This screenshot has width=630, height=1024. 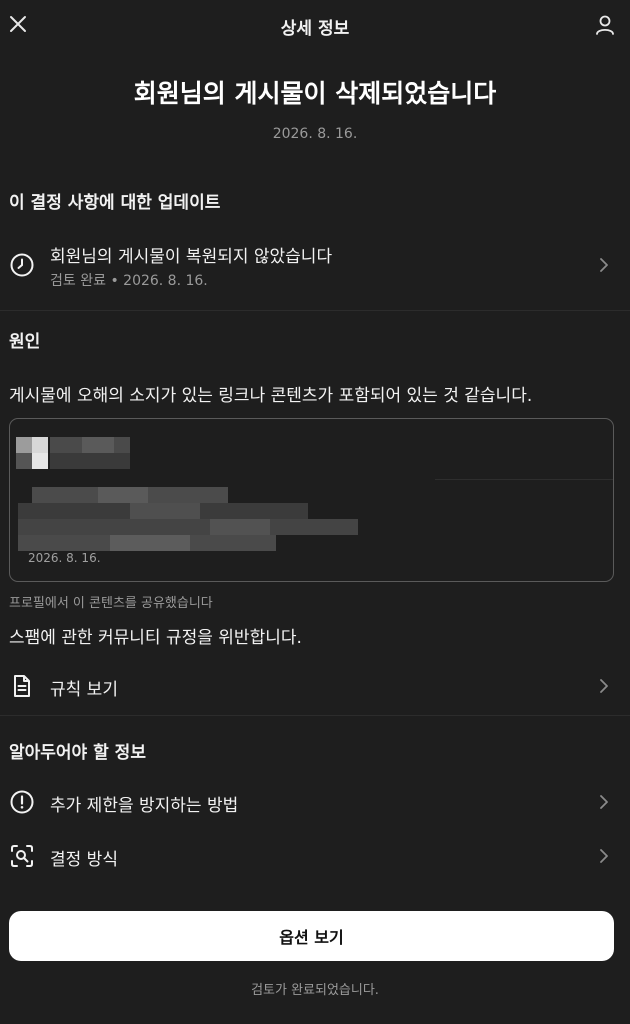 I want to click on shared-note: 프로필에서 이 콘텐츠를 공유했습니다, so click(x=111, y=603).